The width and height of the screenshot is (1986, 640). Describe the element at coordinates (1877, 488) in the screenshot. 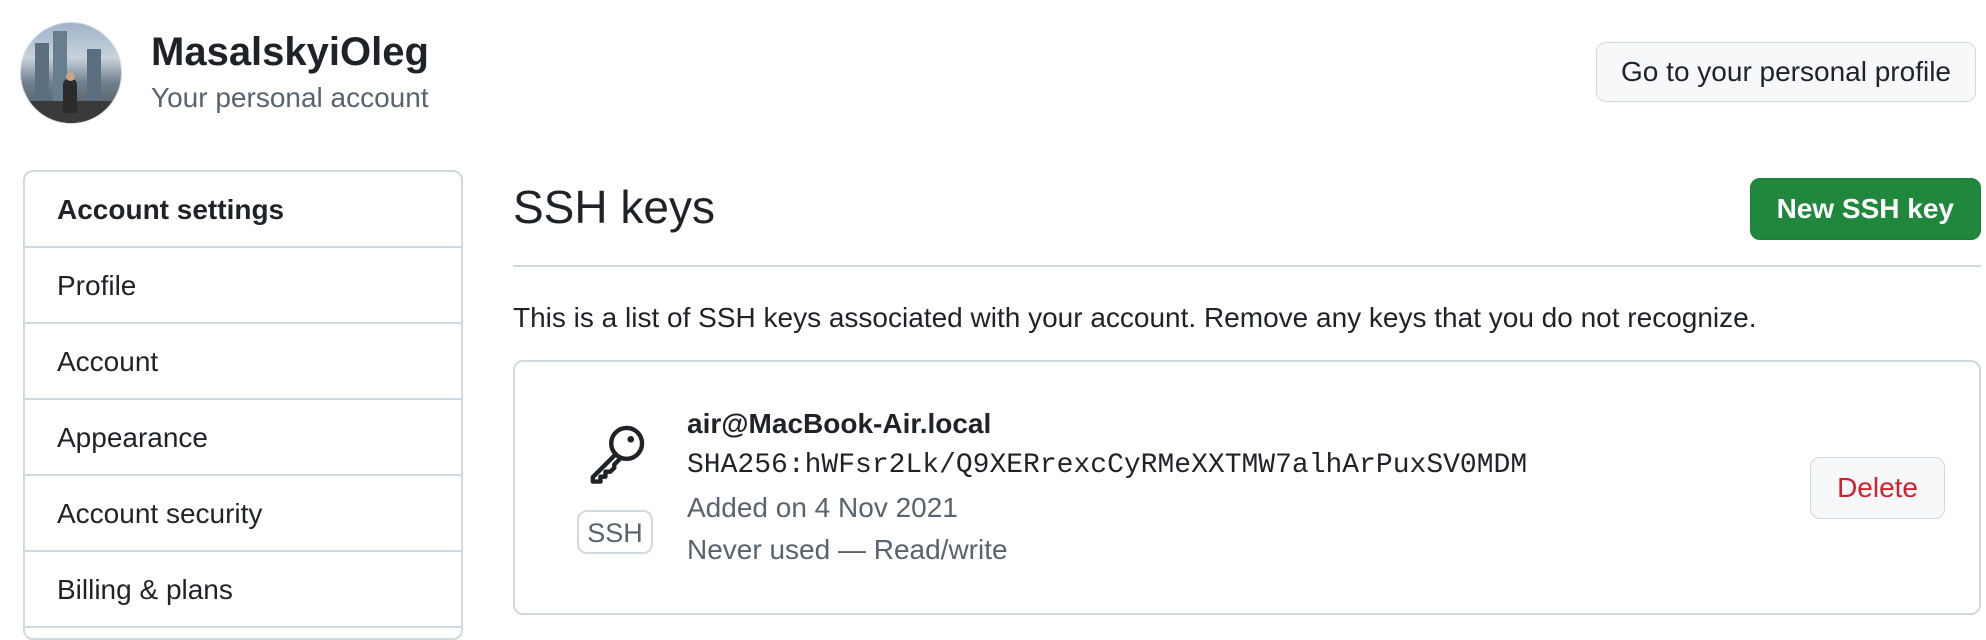

I see `delete-ssh-key-button: Delete` at that location.